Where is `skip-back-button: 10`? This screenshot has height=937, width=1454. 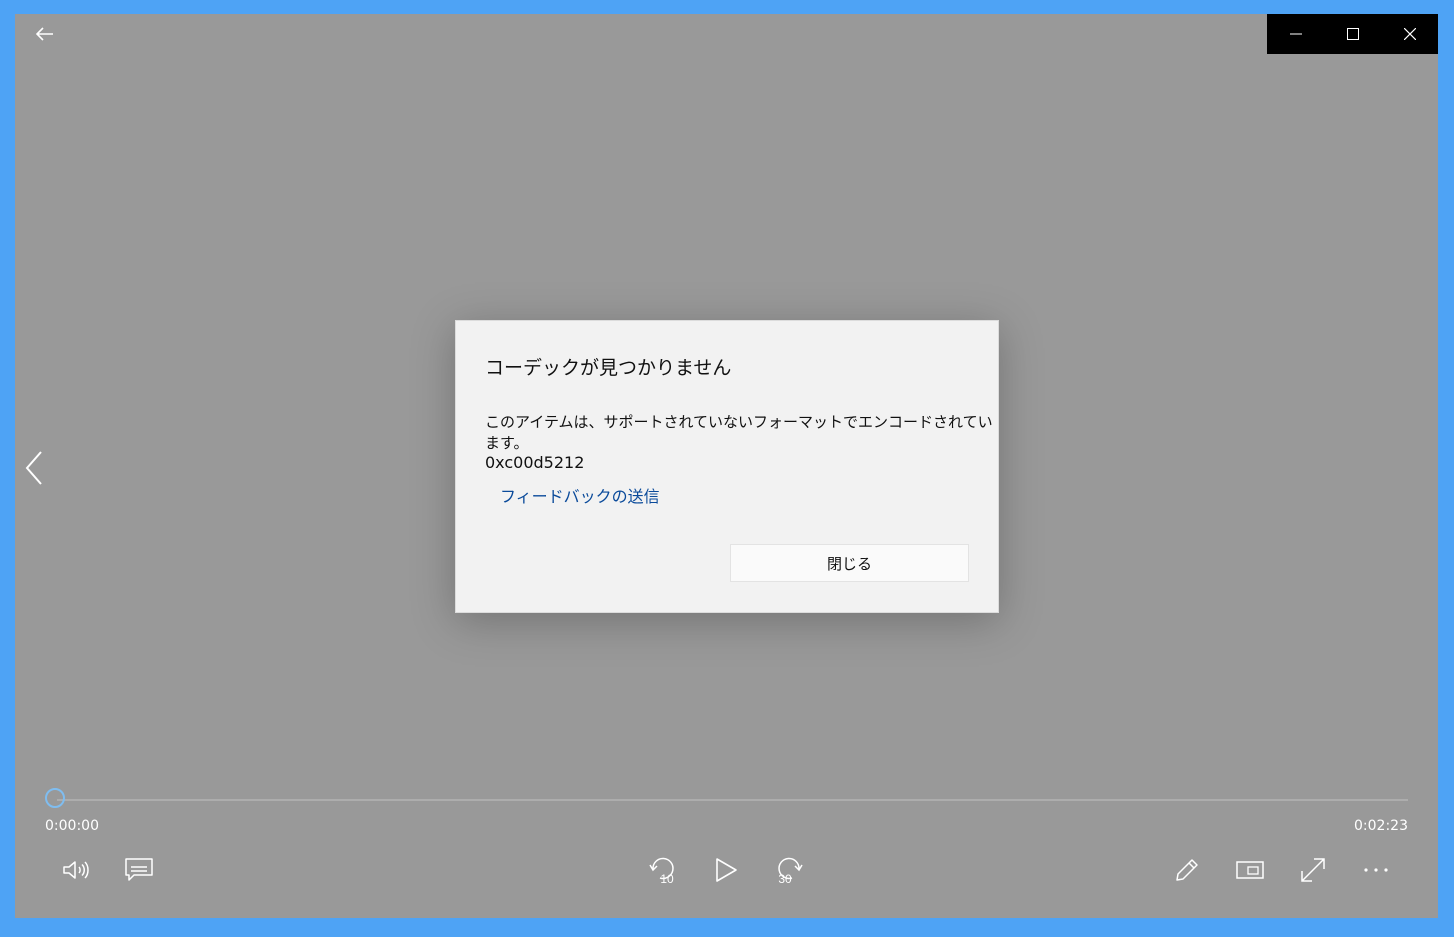 skip-back-button: 10 is located at coordinates (663, 870).